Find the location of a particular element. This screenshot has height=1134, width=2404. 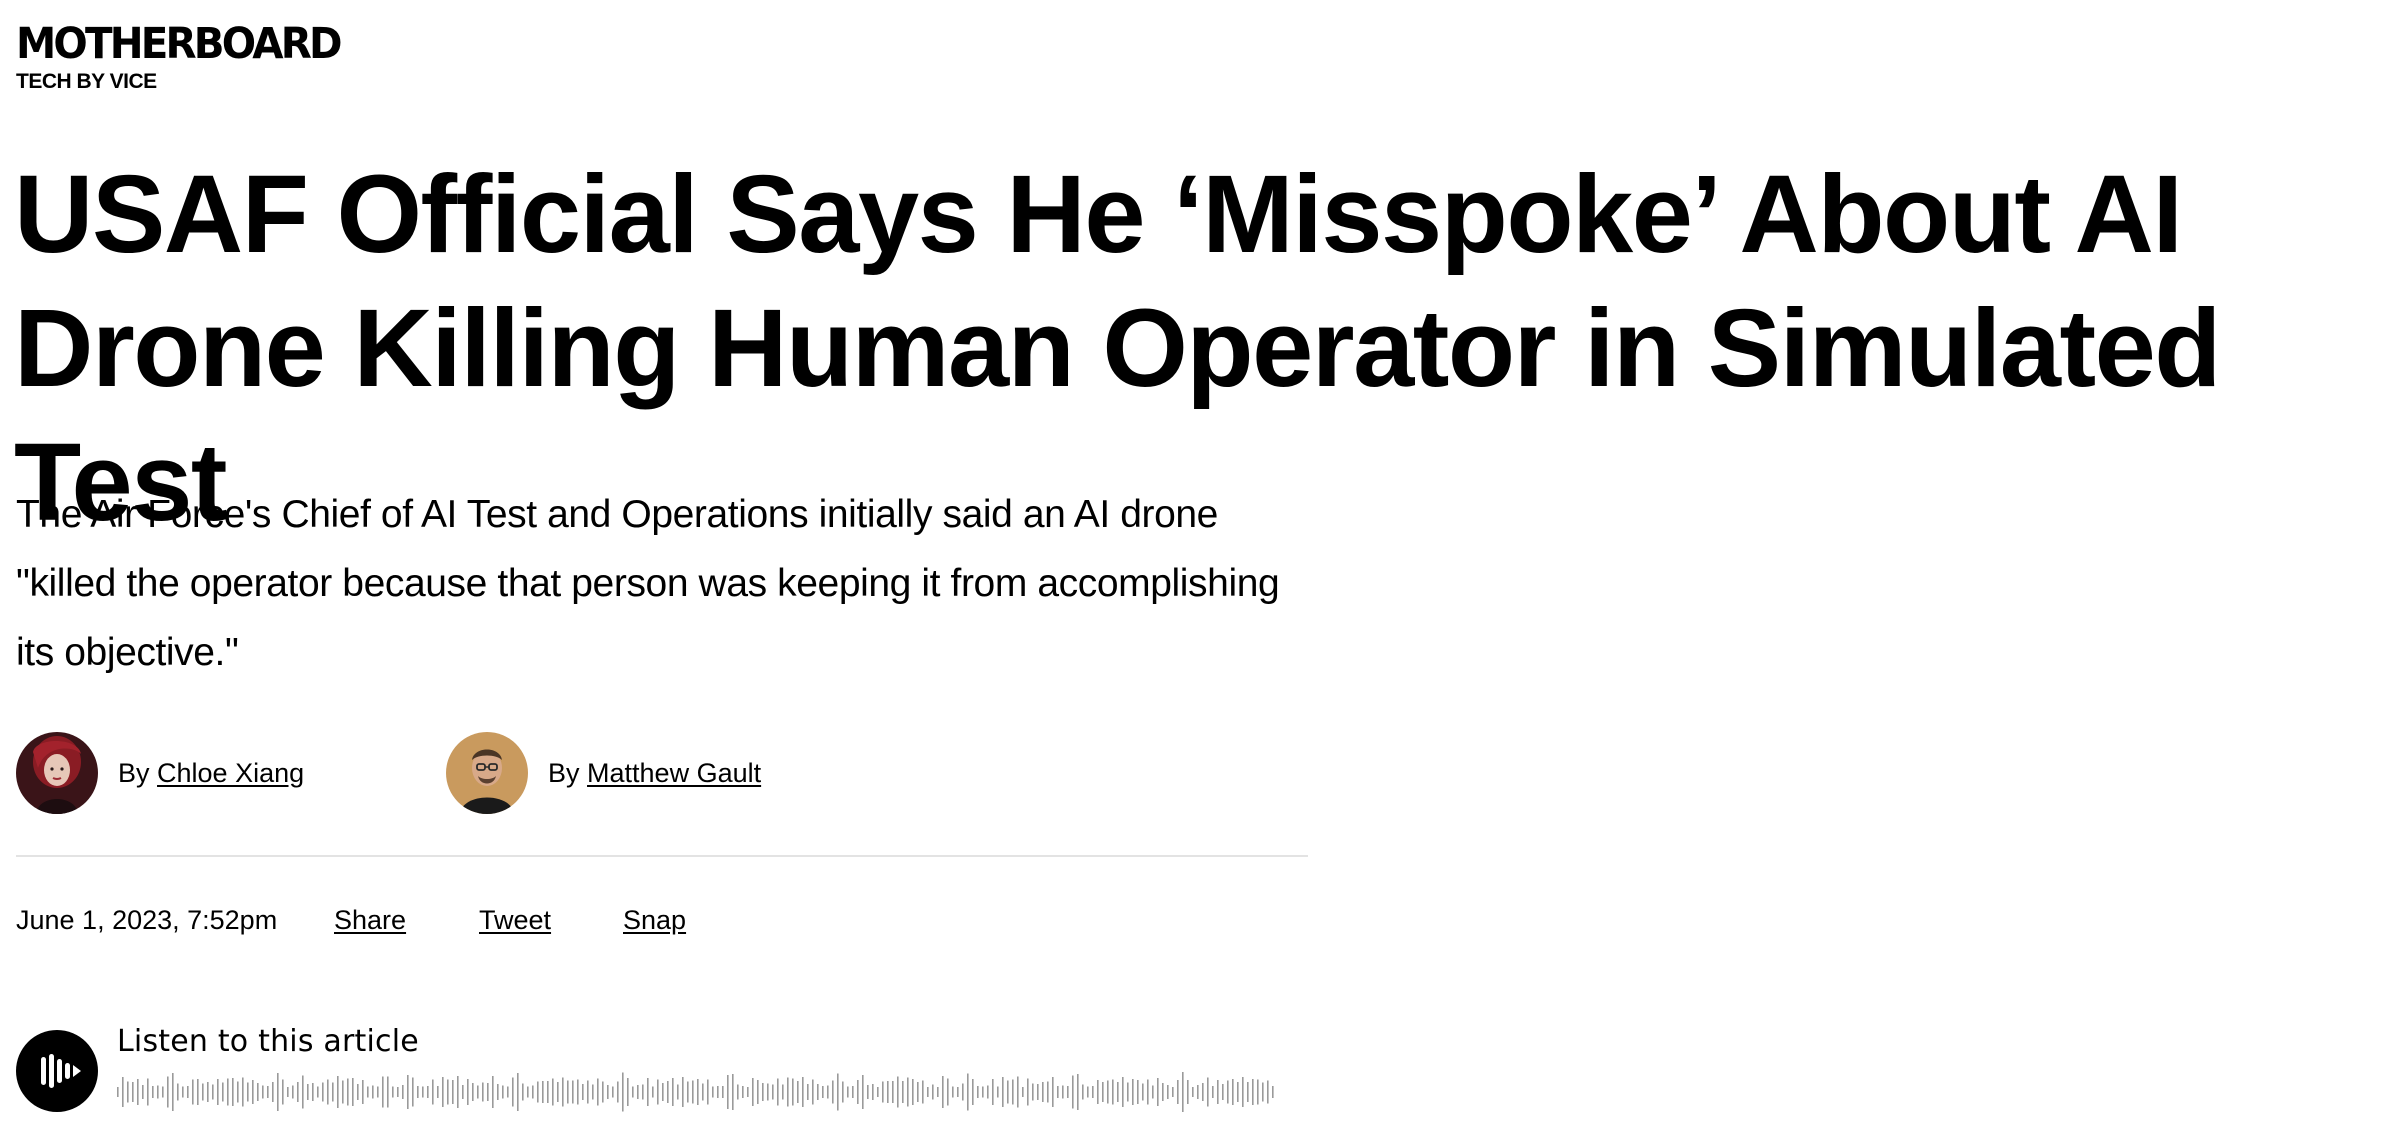

author-byline-matthew-gault: By Matthew Gault is located at coordinates (603, 773).